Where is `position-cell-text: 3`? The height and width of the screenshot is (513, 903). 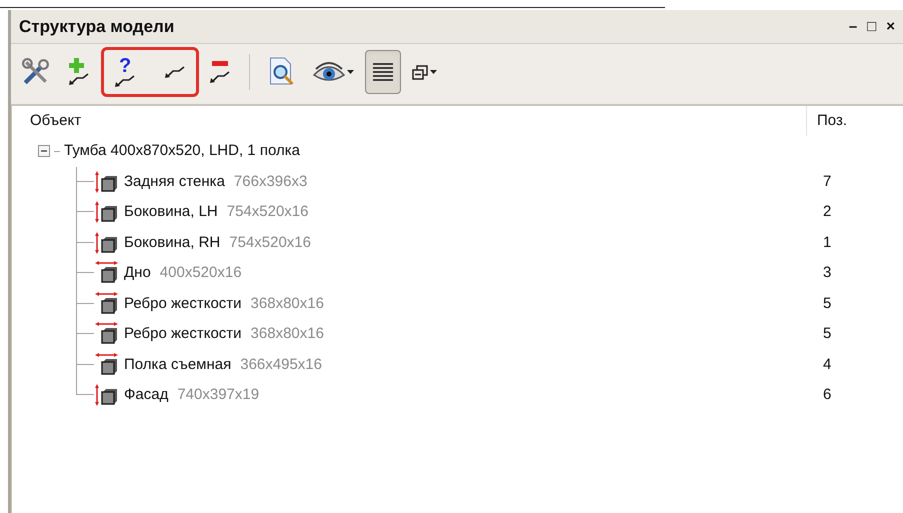
position-cell-text: 3 is located at coordinates (827, 273).